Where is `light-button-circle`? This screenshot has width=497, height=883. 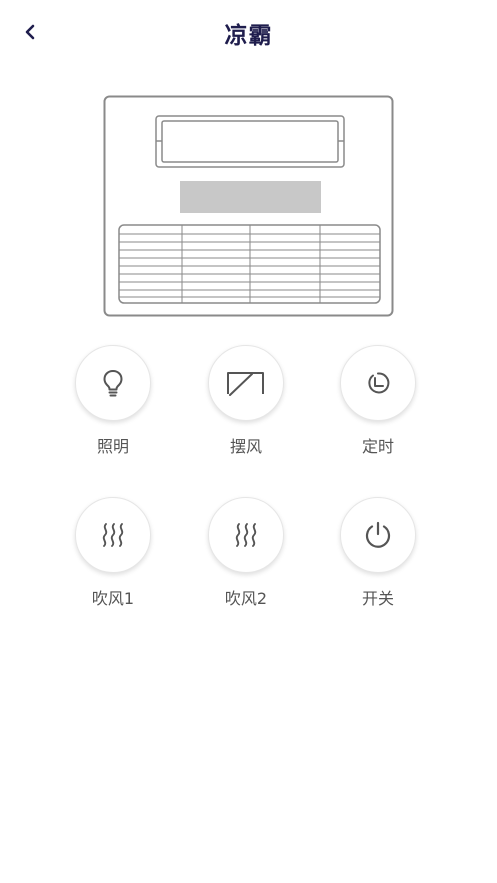
light-button-circle is located at coordinates (113, 383).